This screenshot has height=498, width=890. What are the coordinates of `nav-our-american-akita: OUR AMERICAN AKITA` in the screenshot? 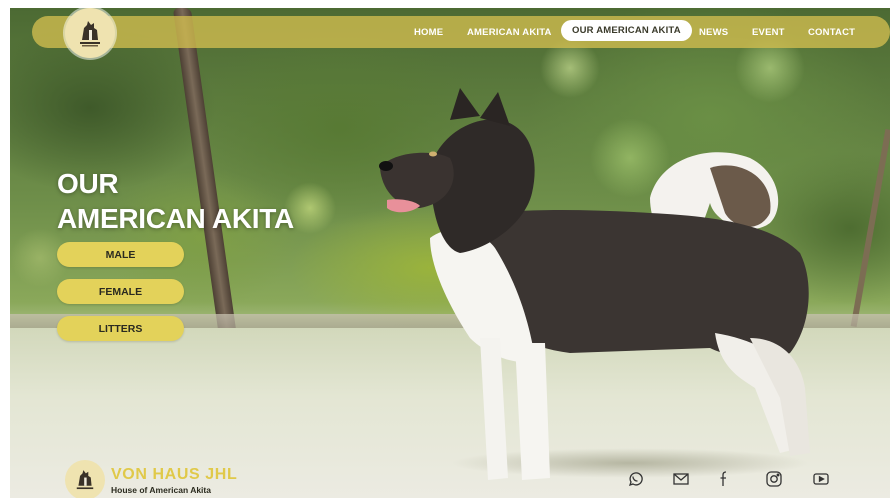 It's located at (626, 30).